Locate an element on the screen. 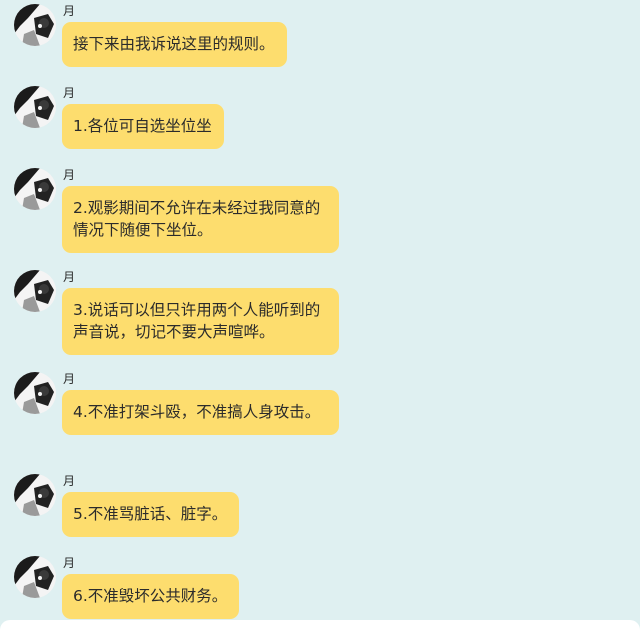 This screenshot has width=640, height=640. input-bar is located at coordinates (320, 630).